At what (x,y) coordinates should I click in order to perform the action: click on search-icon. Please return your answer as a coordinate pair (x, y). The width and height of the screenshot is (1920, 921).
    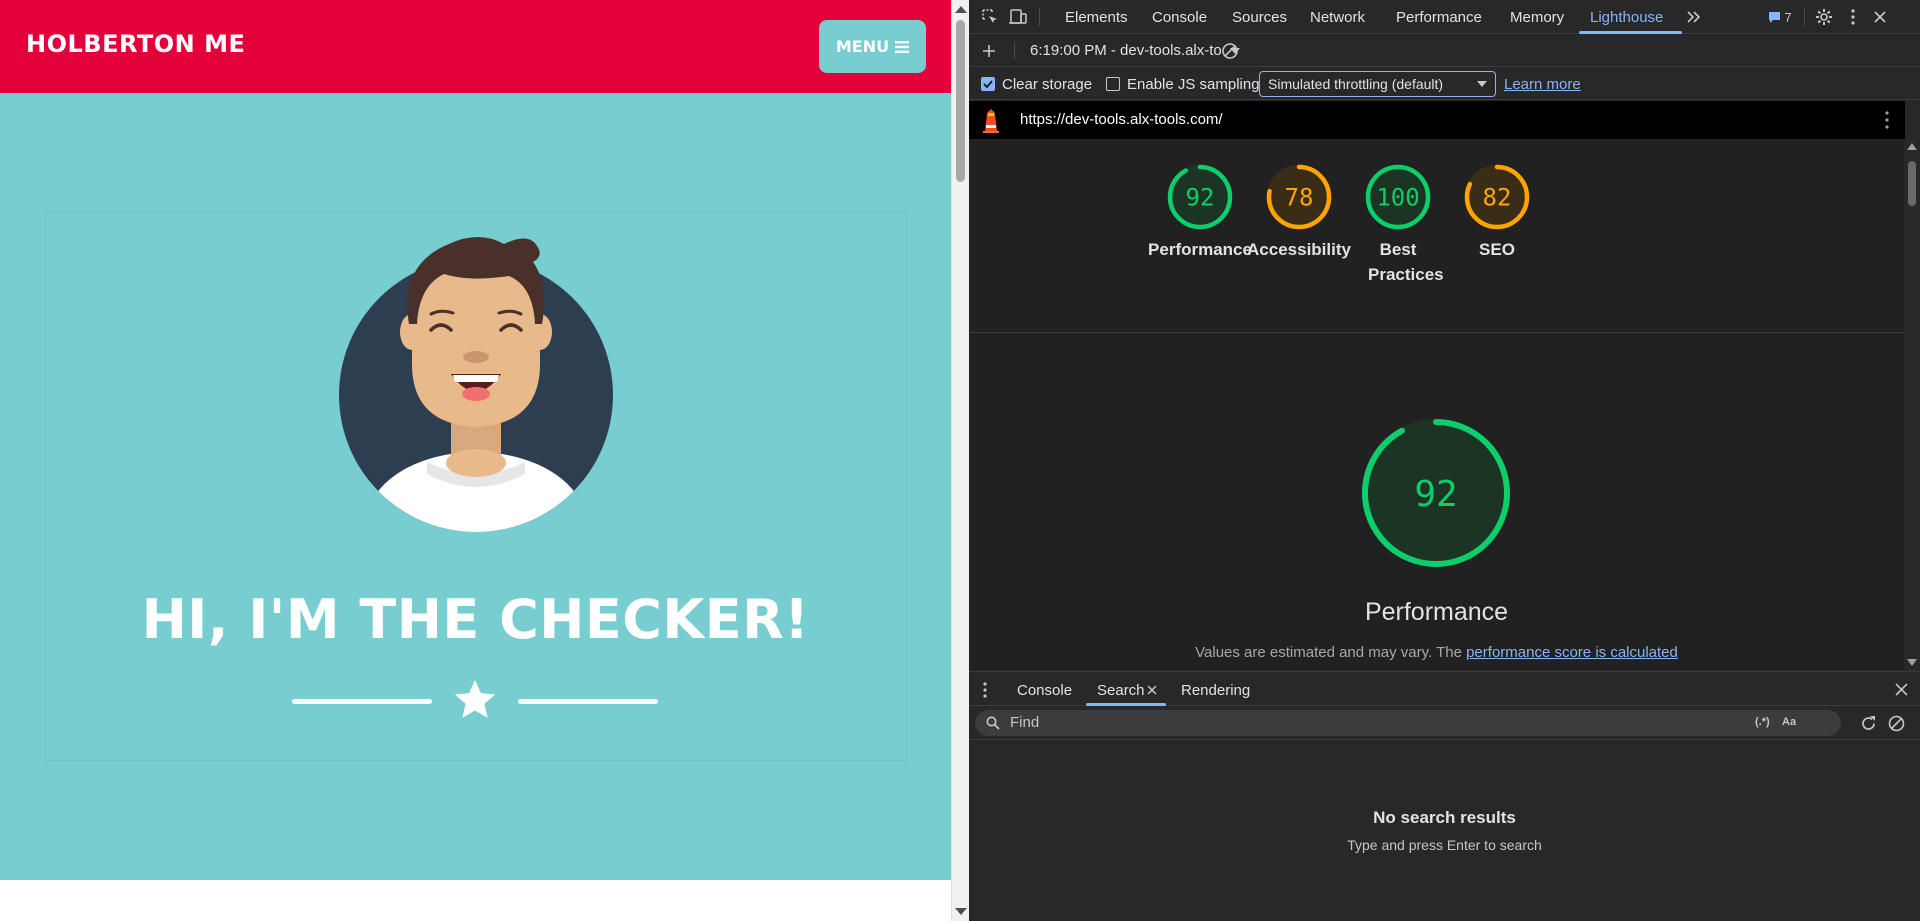
    Looking at the image, I should click on (993, 723).